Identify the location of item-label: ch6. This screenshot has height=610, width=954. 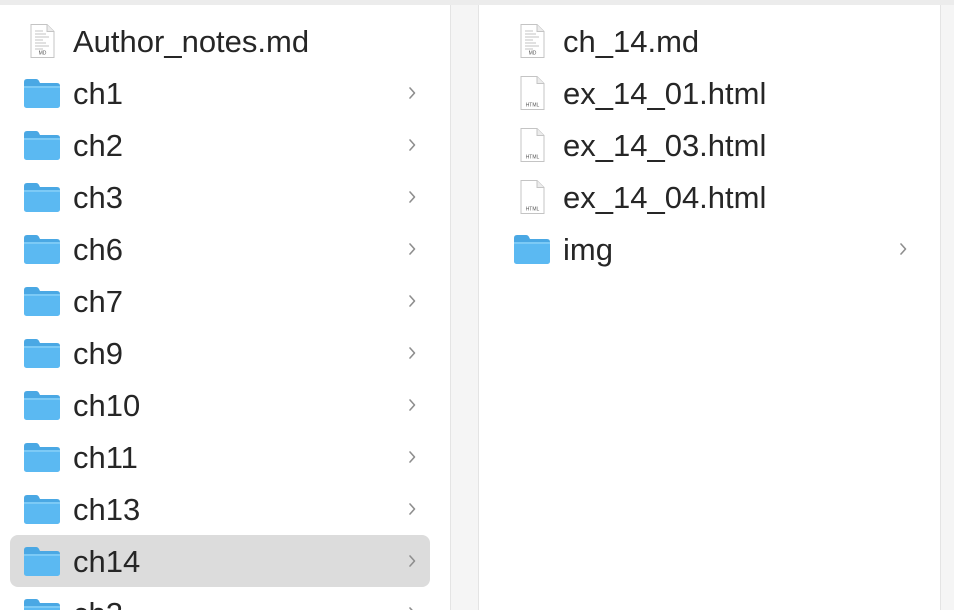
(98, 249).